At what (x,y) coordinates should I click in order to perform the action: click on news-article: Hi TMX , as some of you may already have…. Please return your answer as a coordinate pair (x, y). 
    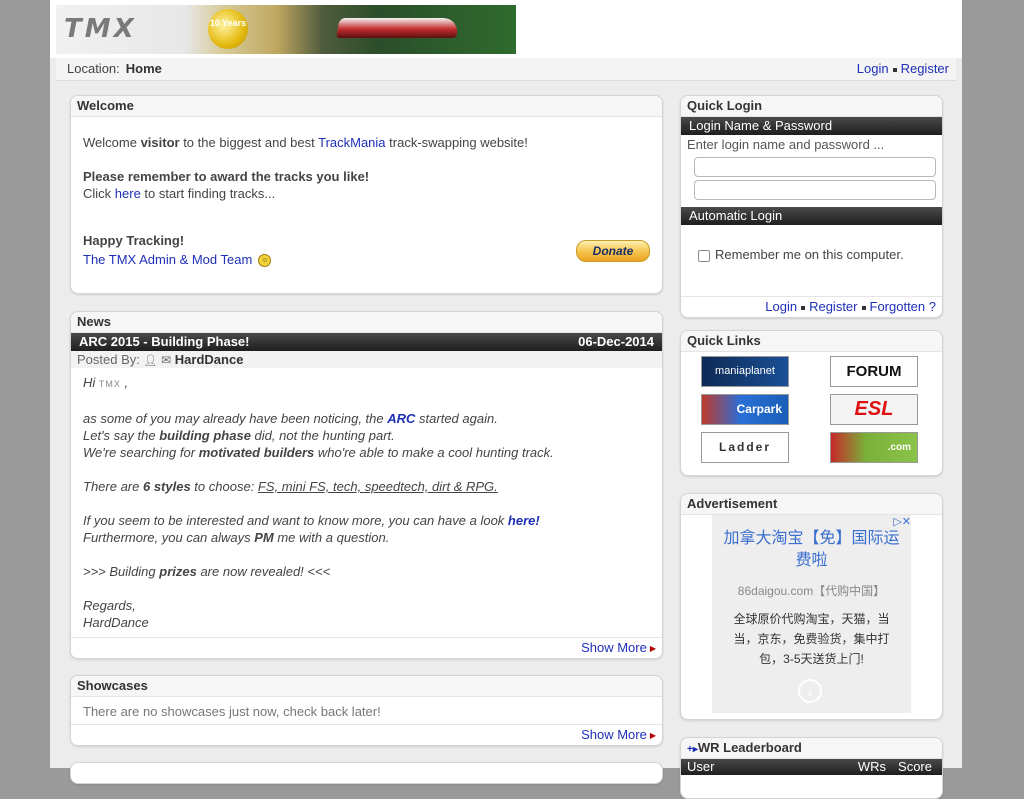
    Looking at the image, I should click on (318, 502).